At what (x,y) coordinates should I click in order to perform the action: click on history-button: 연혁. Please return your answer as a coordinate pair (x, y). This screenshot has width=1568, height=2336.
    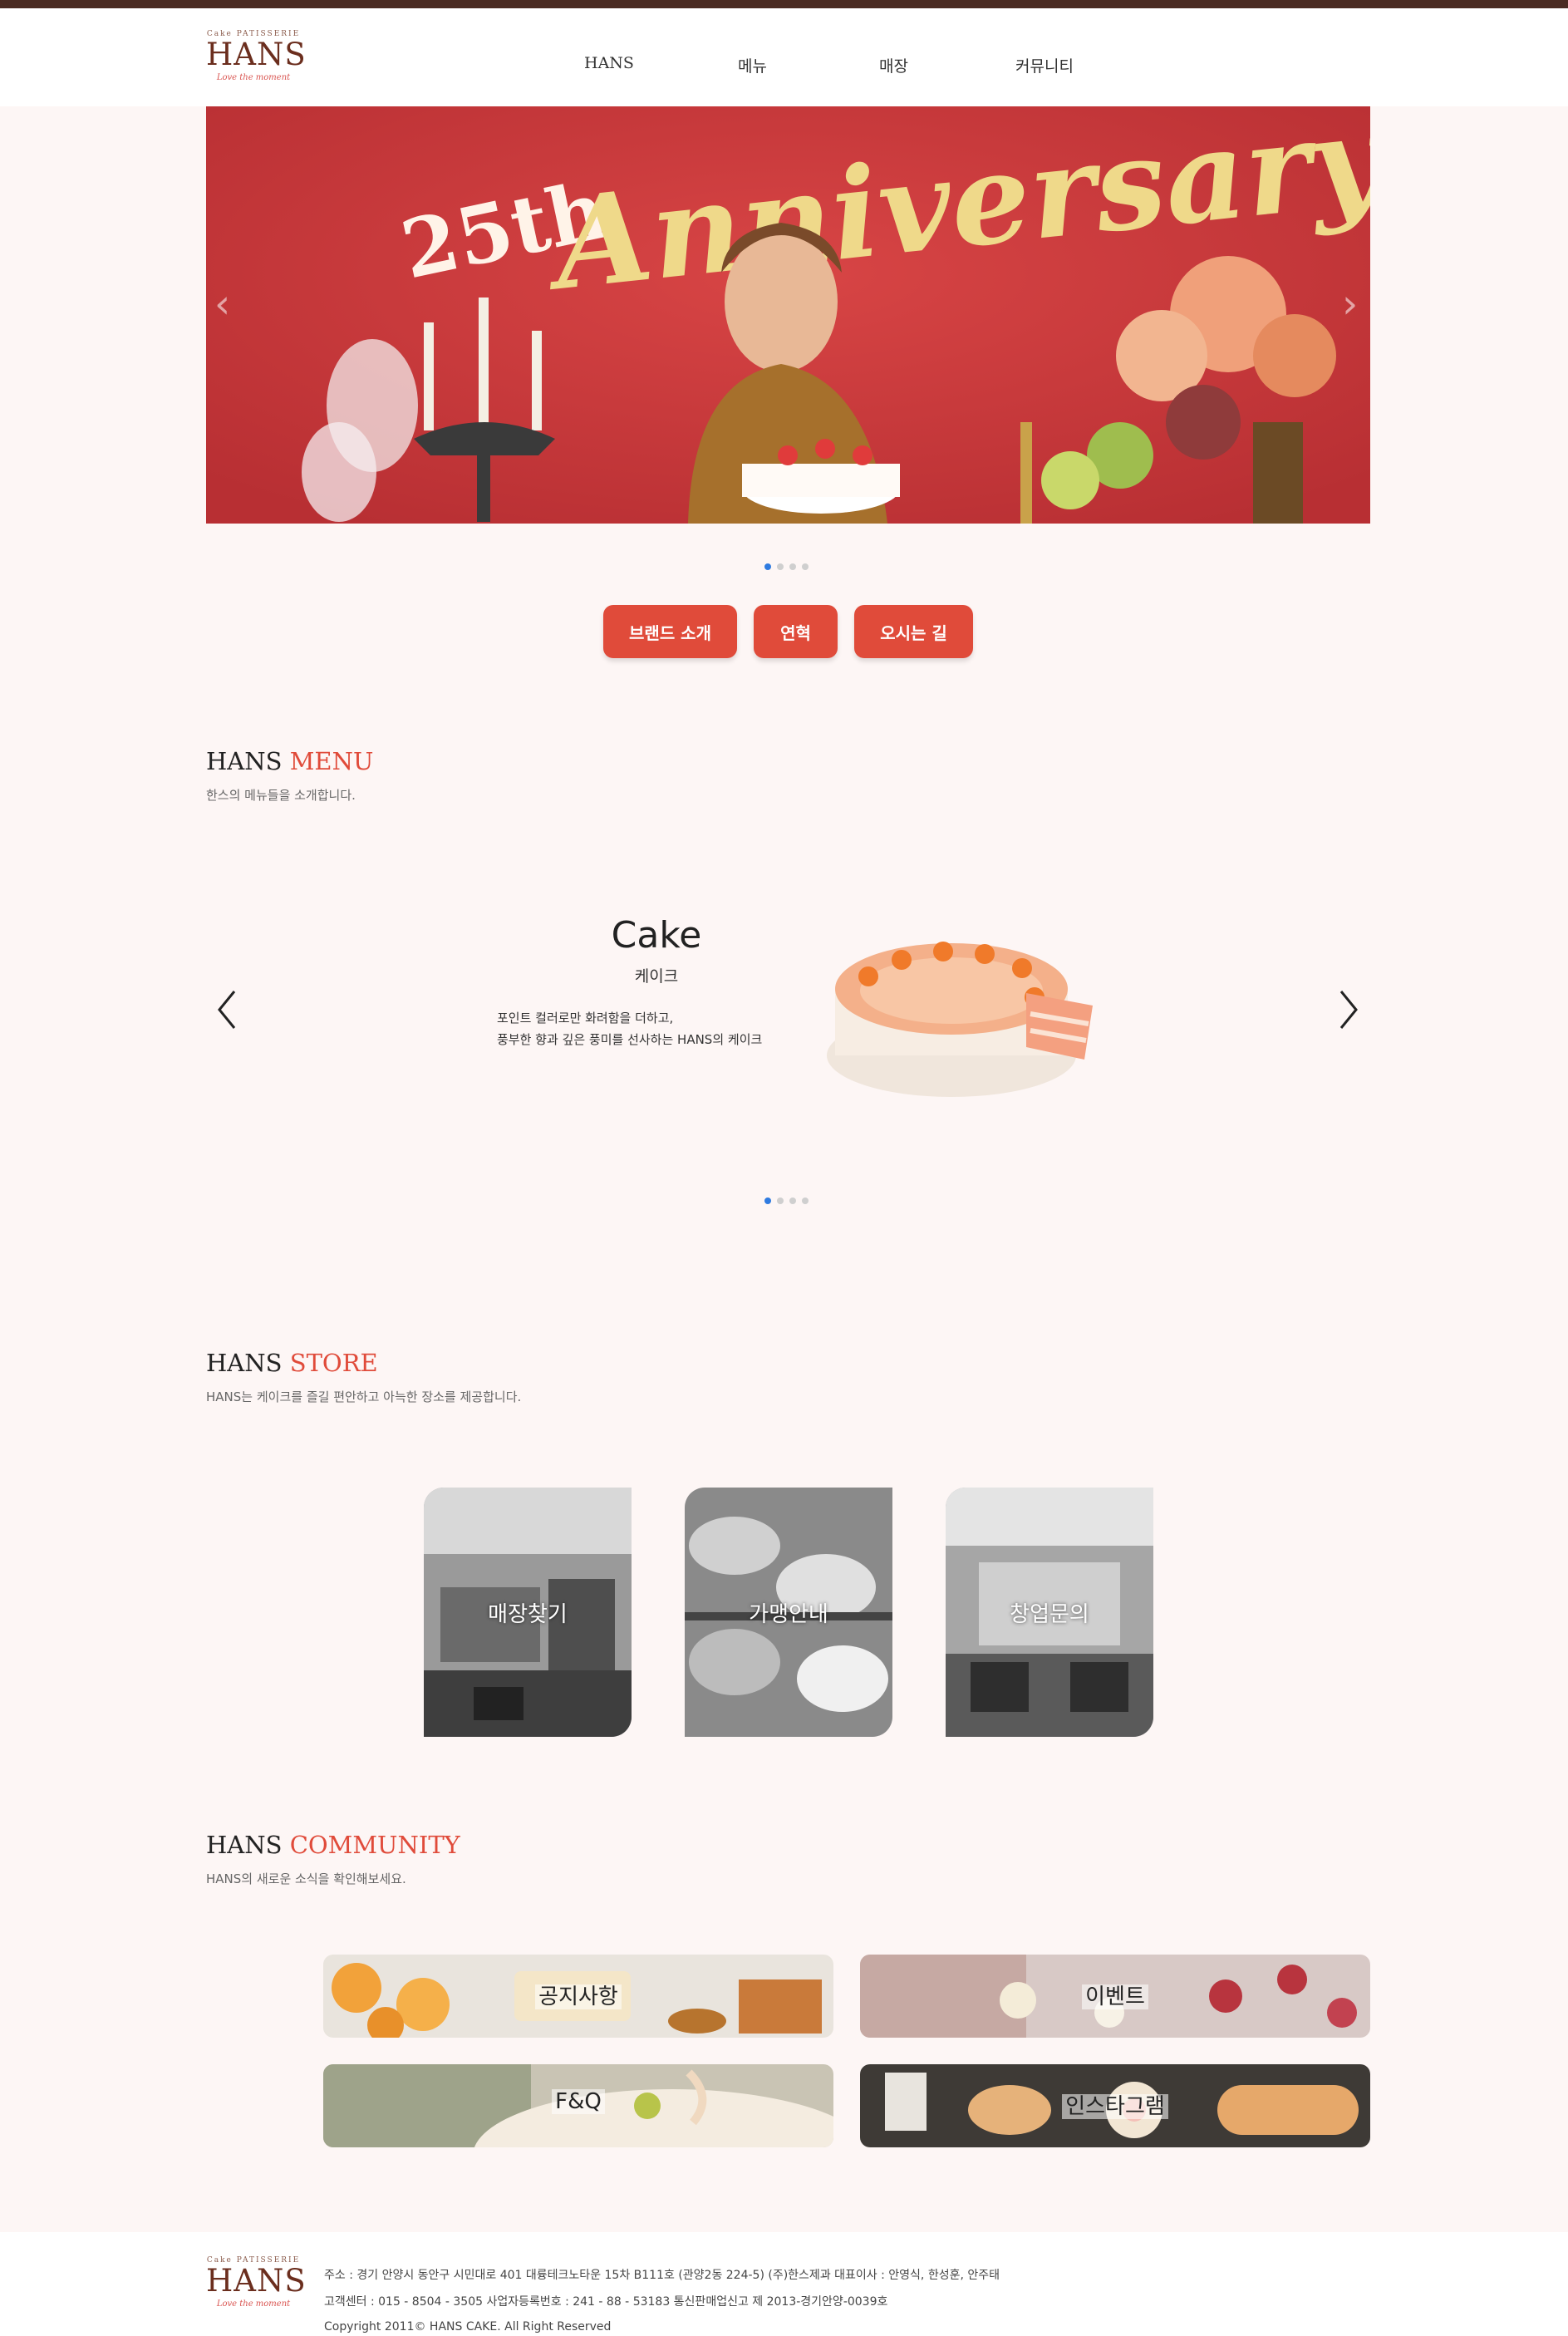
    Looking at the image, I should click on (796, 631).